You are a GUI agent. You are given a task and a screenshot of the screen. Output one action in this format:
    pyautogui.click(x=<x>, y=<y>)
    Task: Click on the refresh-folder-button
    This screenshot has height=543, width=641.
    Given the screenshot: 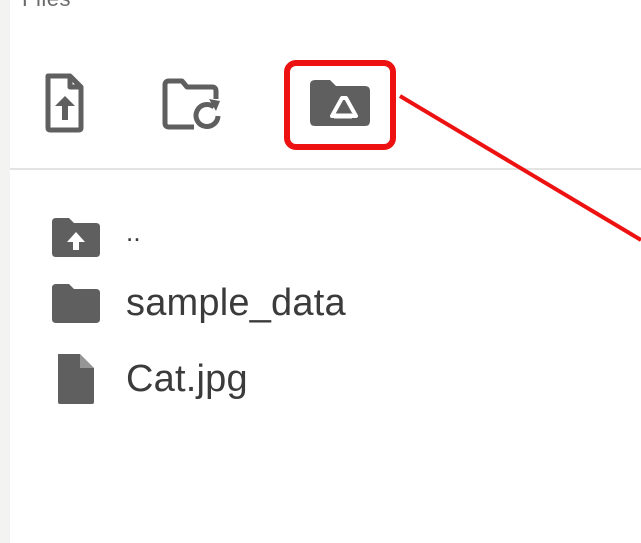 What is the action you would take?
    pyautogui.click(x=191, y=103)
    